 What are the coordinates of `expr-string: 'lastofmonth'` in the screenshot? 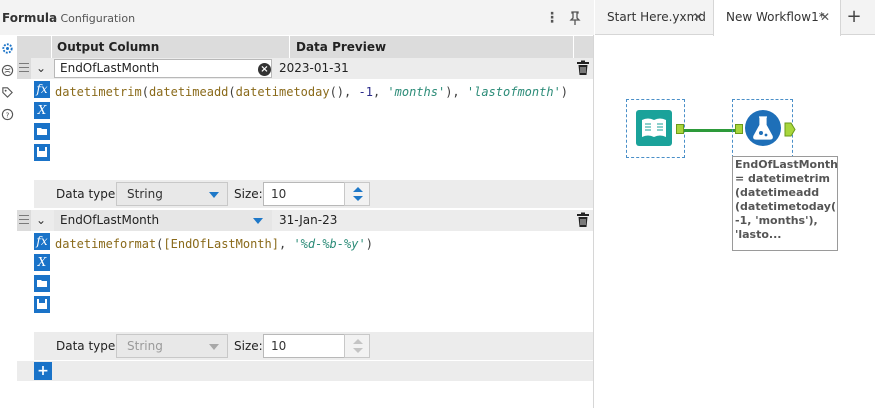 It's located at (513, 92).